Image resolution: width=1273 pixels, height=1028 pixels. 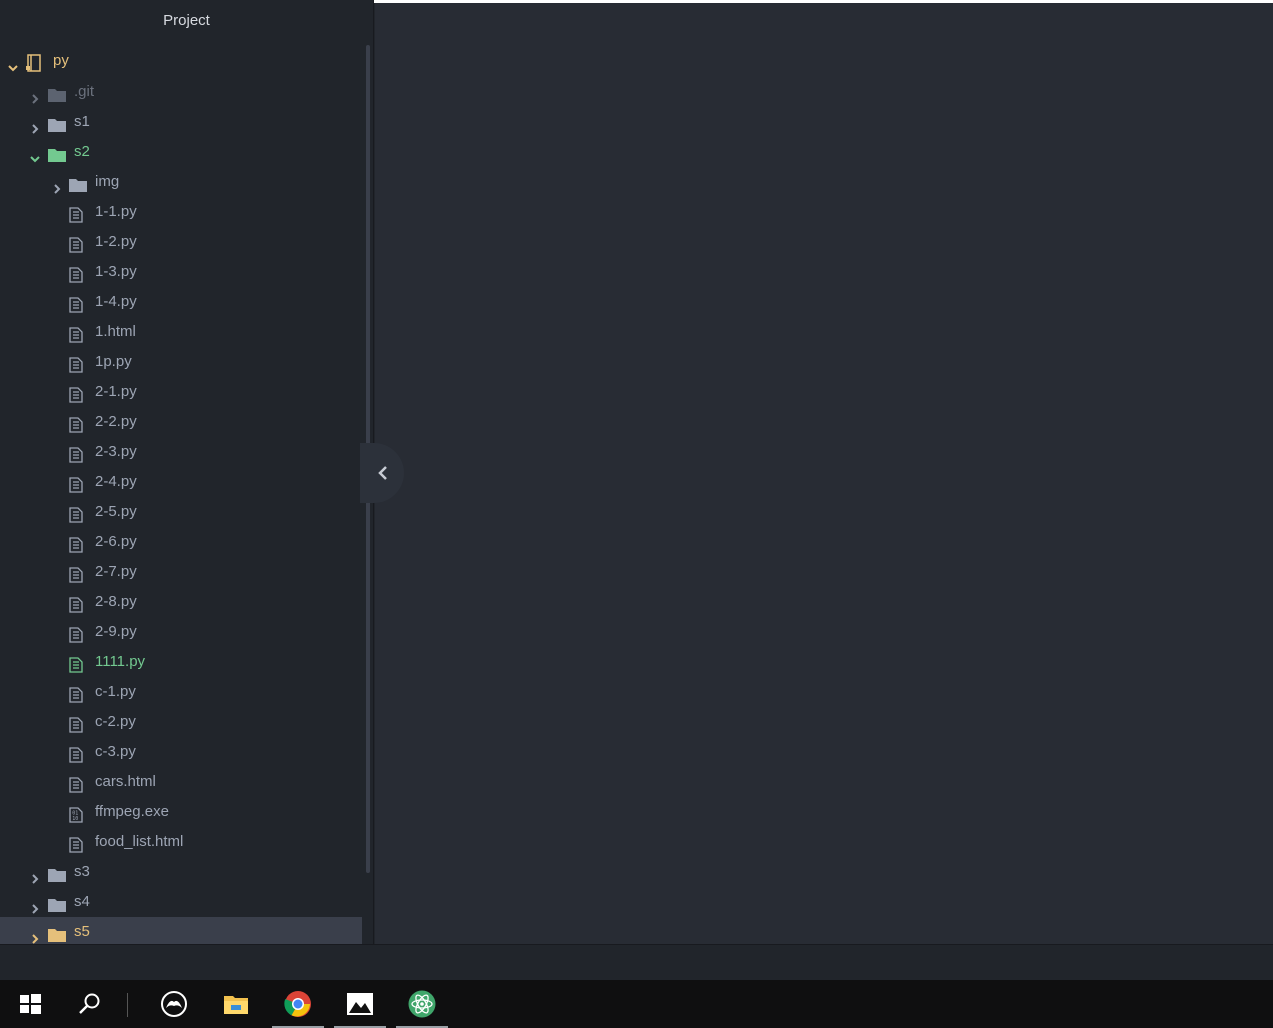 What do you see at coordinates (181, 632) in the screenshot?
I see `tree-file: 2-9.py` at bounding box center [181, 632].